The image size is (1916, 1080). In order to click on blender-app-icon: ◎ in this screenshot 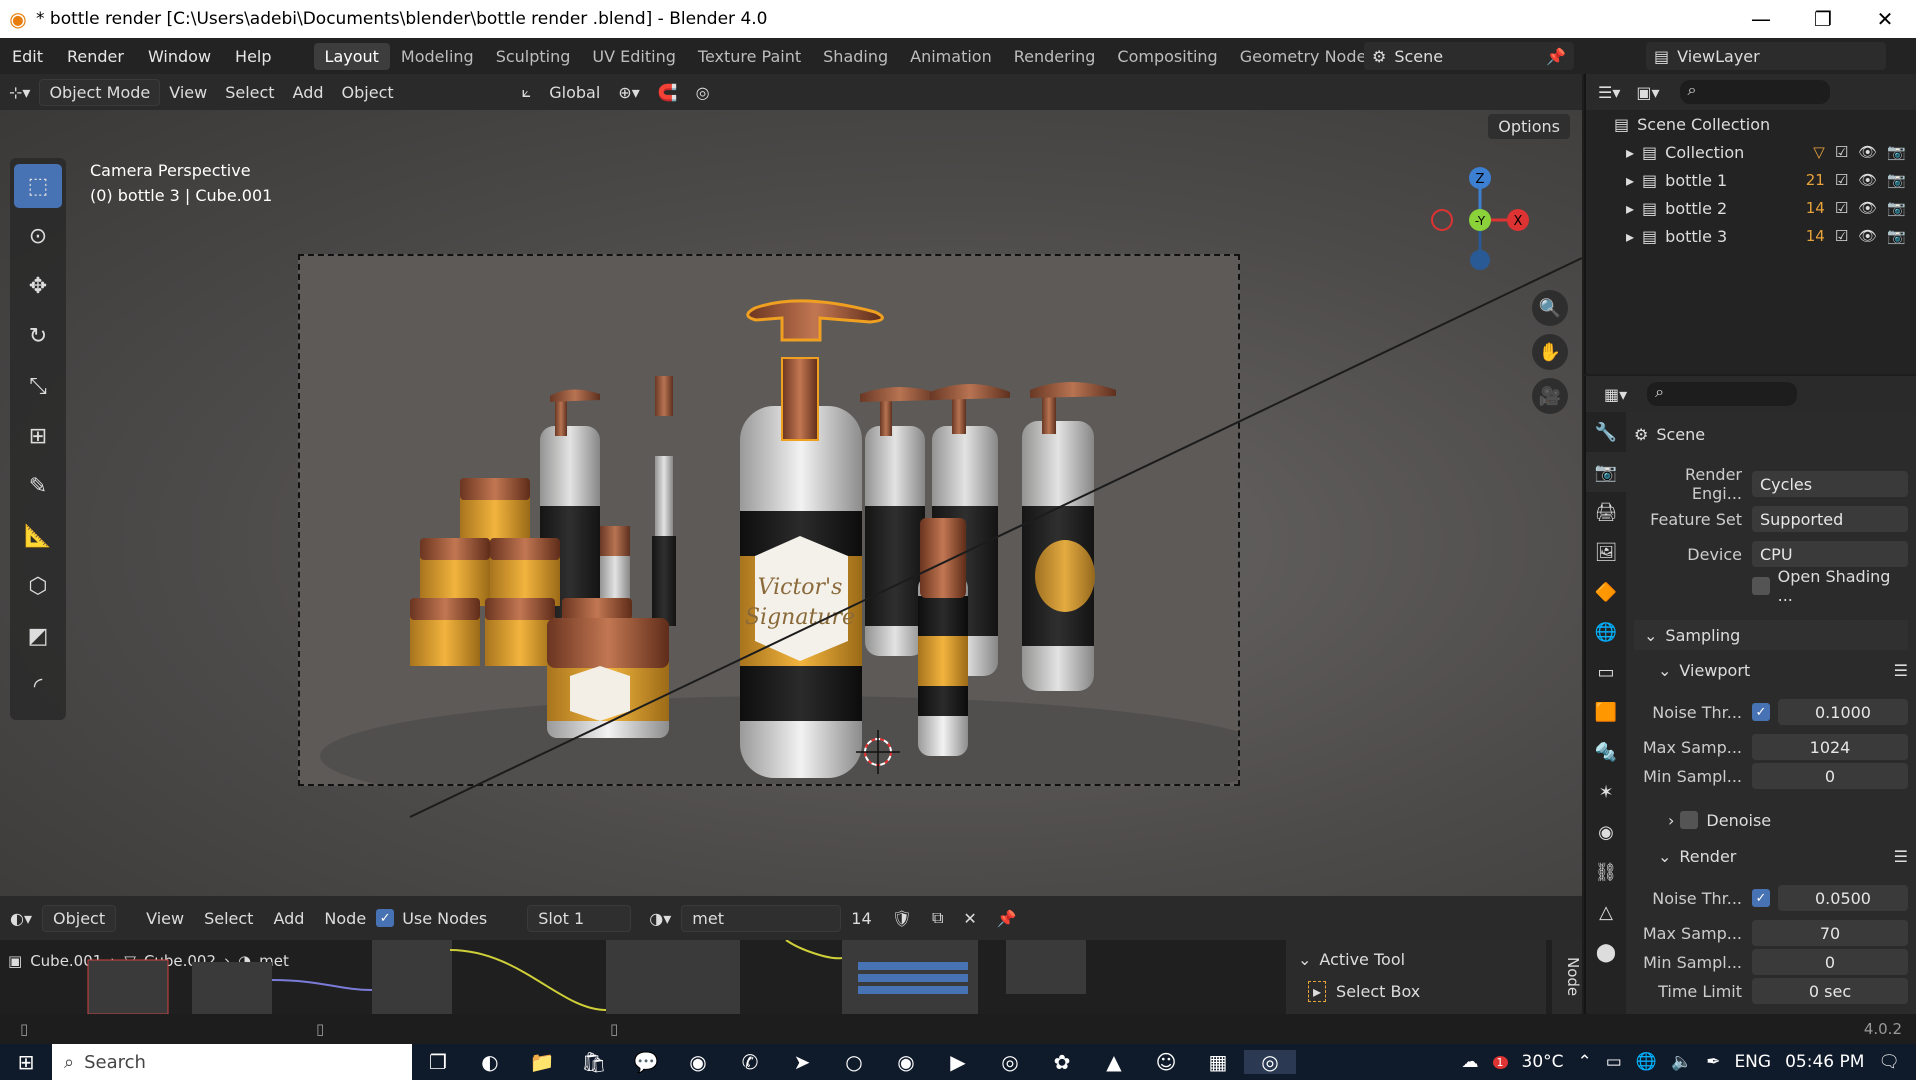, I will do `click(1010, 1062)`.